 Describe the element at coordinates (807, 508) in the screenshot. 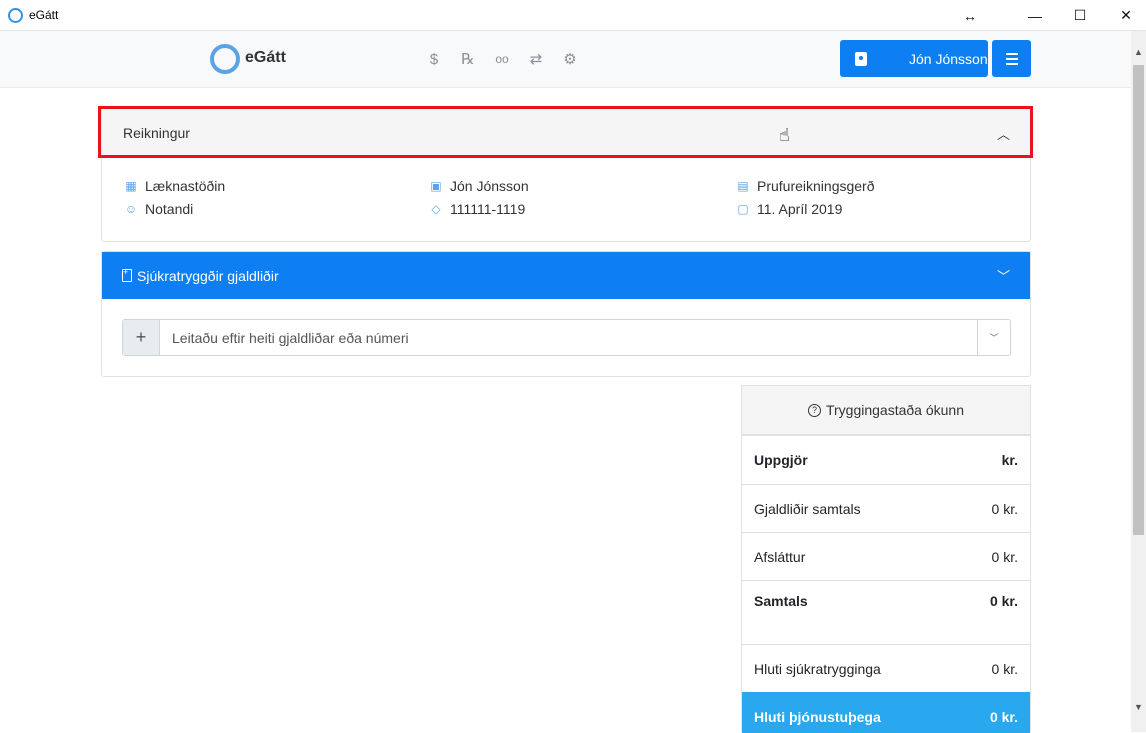

I see `summary-label: Gjaldliðir samtals` at that location.